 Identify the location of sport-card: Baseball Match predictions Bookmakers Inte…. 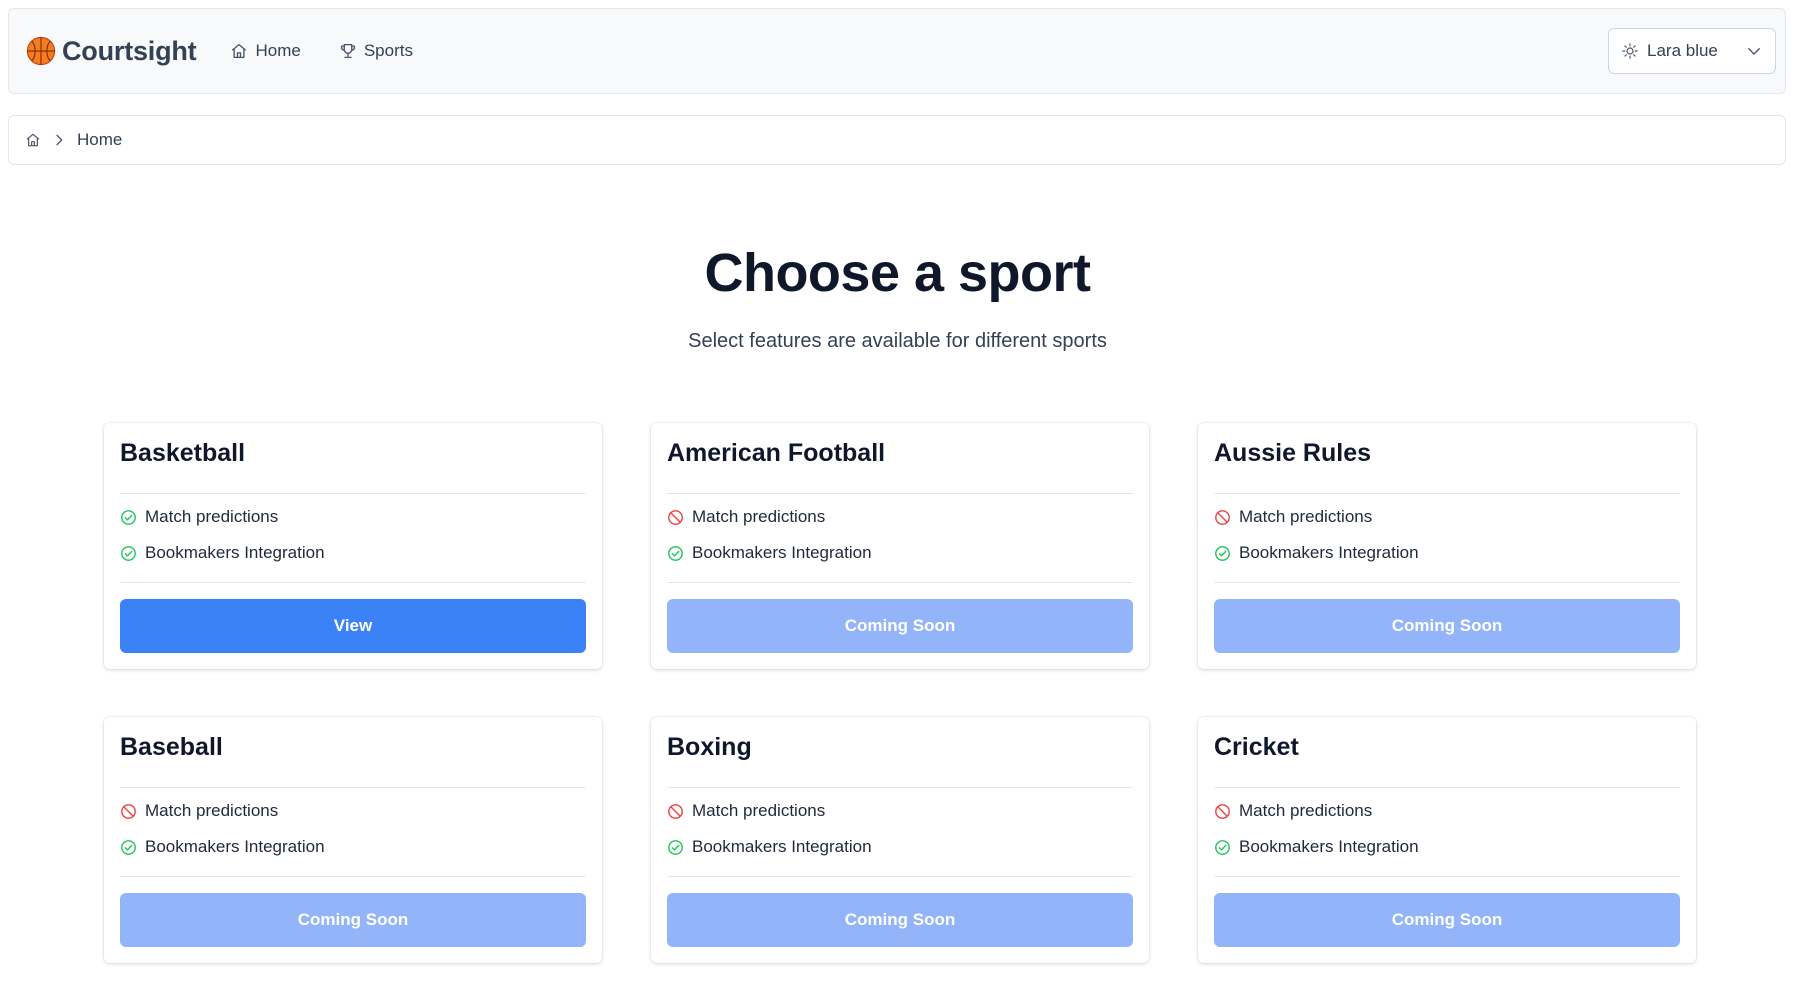
(353, 840).